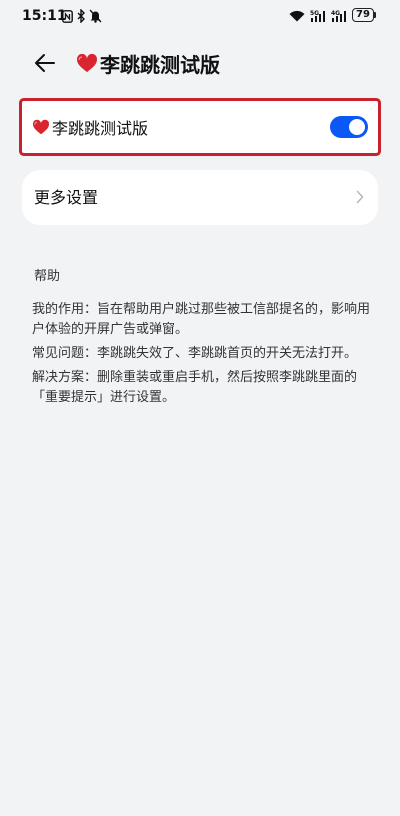  What do you see at coordinates (100, 128) in the screenshot?
I see `service-toggle-label: 李跳跳测试版` at bounding box center [100, 128].